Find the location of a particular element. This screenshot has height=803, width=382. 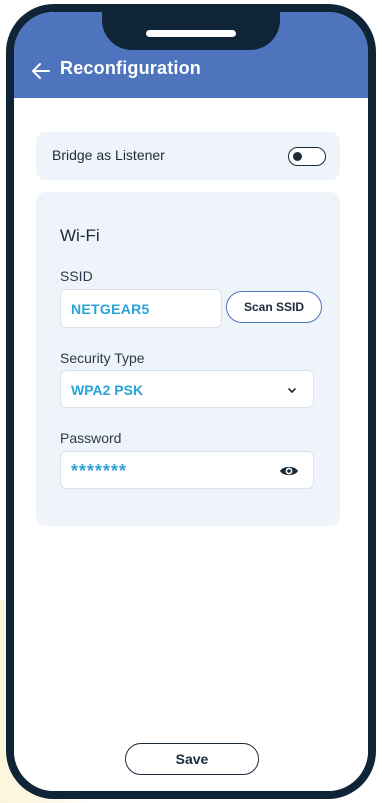

password-label: Password is located at coordinates (91, 438).